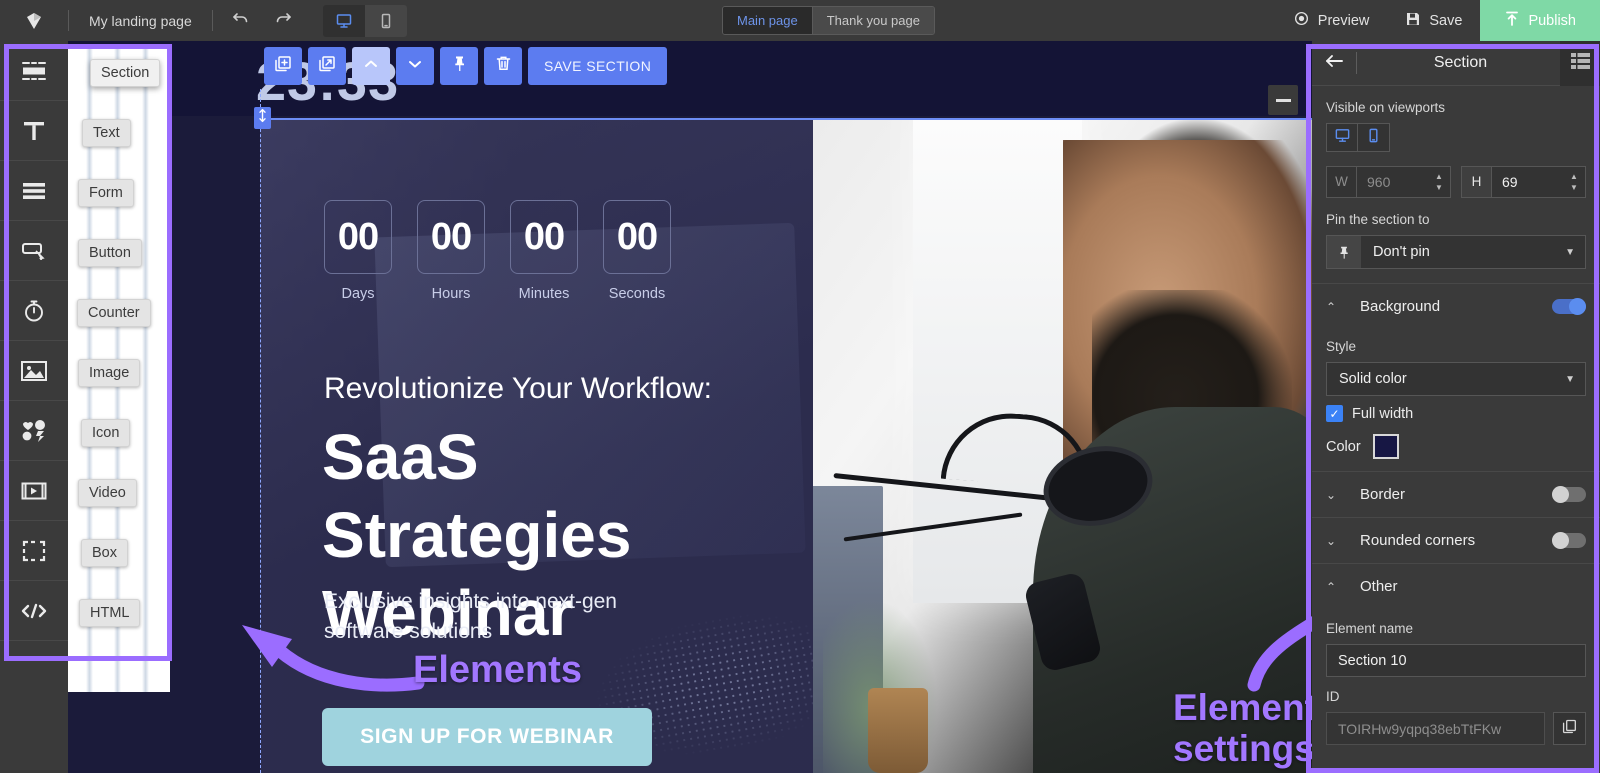 This screenshot has width=1600, height=773. I want to click on element-chip-video: Video, so click(107, 493).